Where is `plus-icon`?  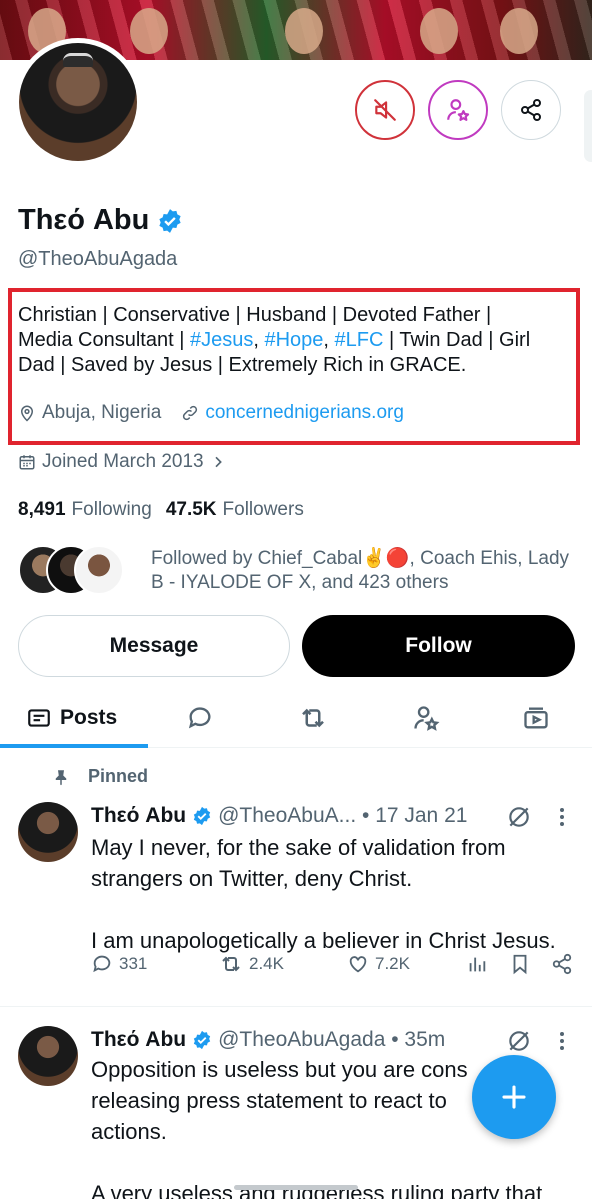
plus-icon is located at coordinates (514, 1097).